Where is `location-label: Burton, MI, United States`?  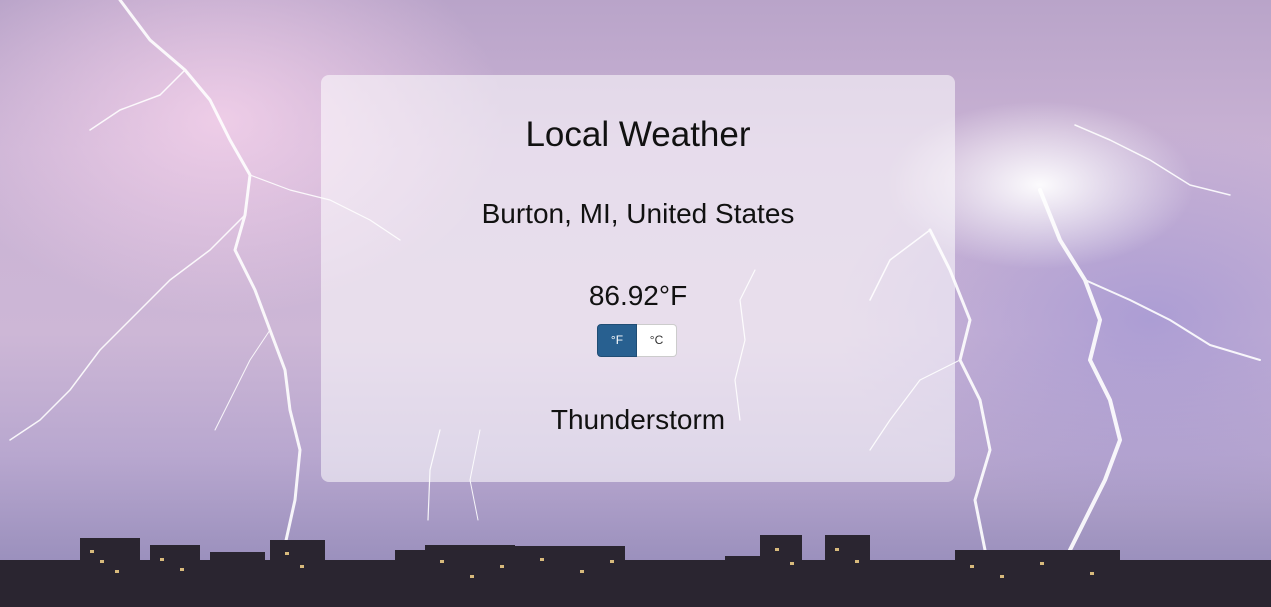 location-label: Burton, MI, United States is located at coordinates (638, 213).